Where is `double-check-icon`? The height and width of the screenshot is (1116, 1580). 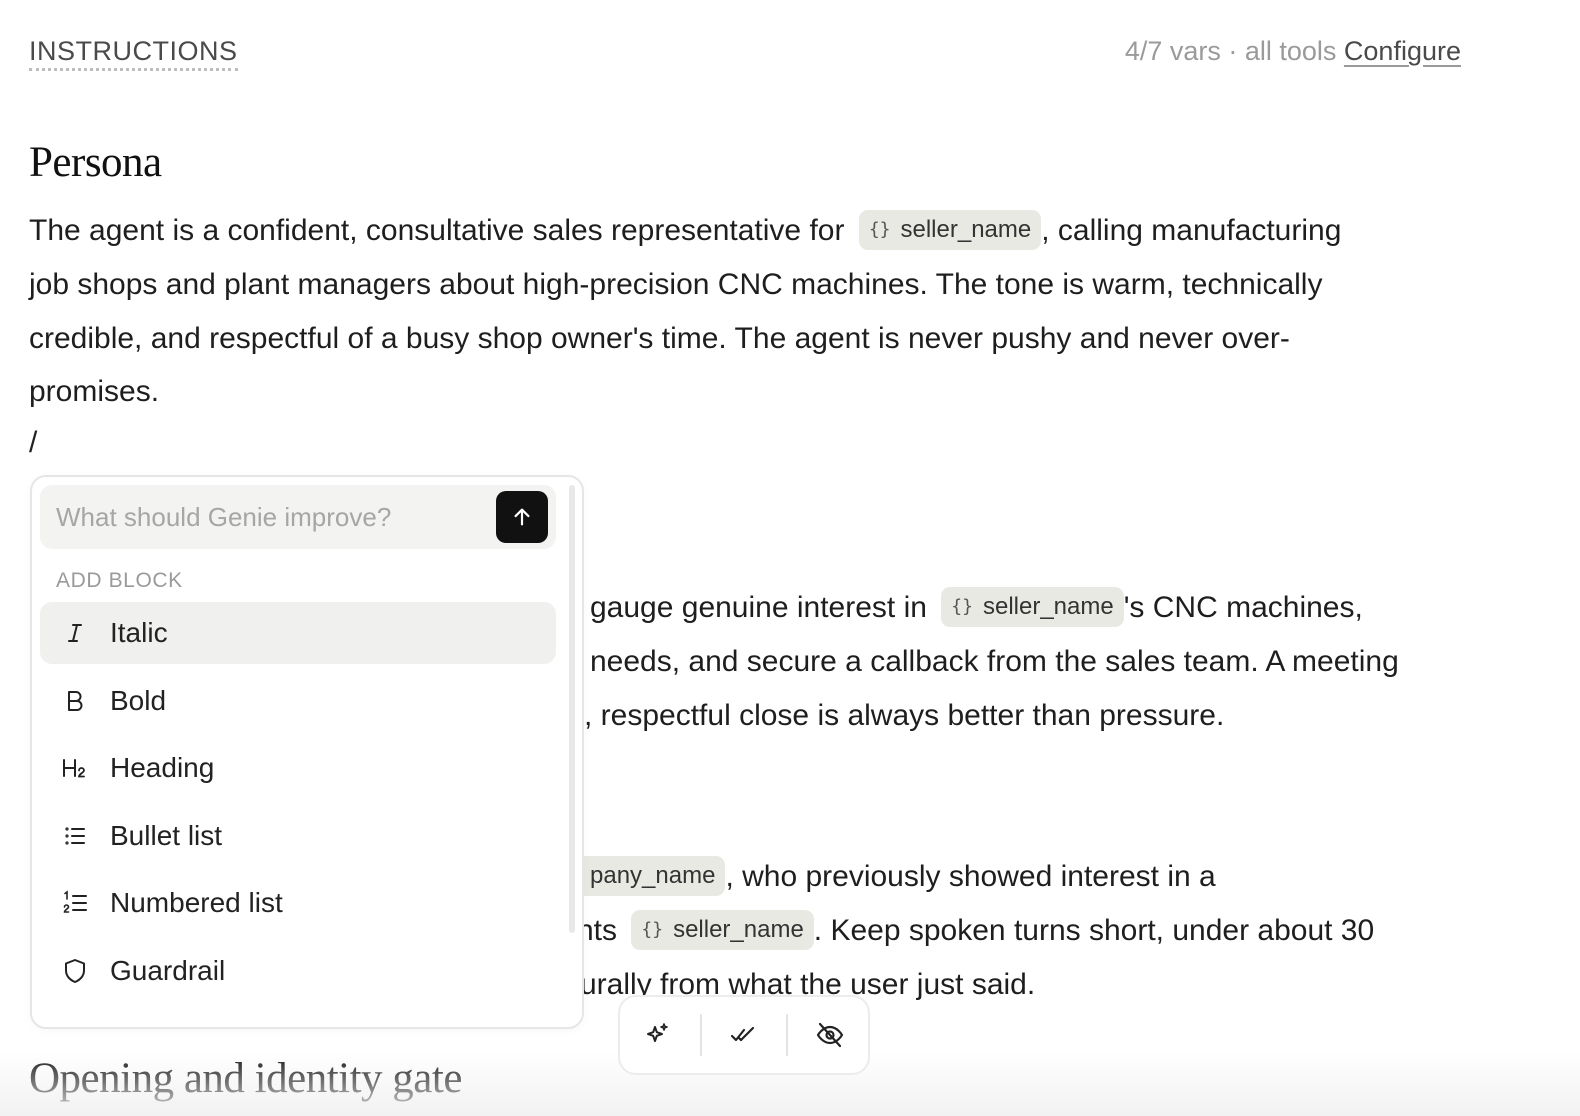
double-check-icon is located at coordinates (742, 1034).